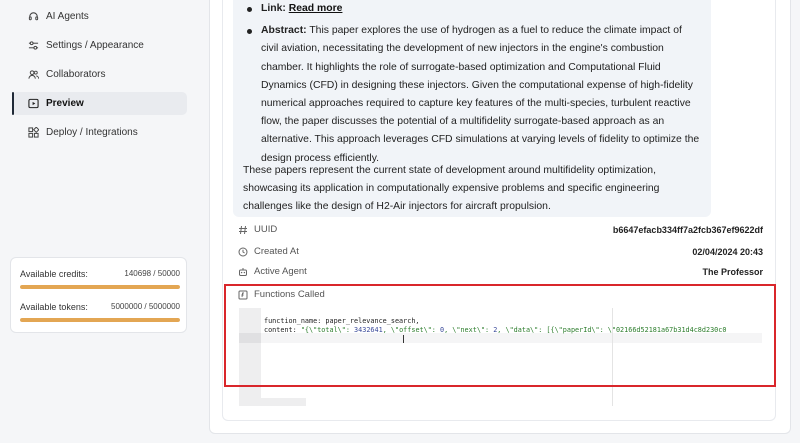  What do you see at coordinates (65, 103) in the screenshot?
I see `sidebar-item-label: Preview` at bounding box center [65, 103].